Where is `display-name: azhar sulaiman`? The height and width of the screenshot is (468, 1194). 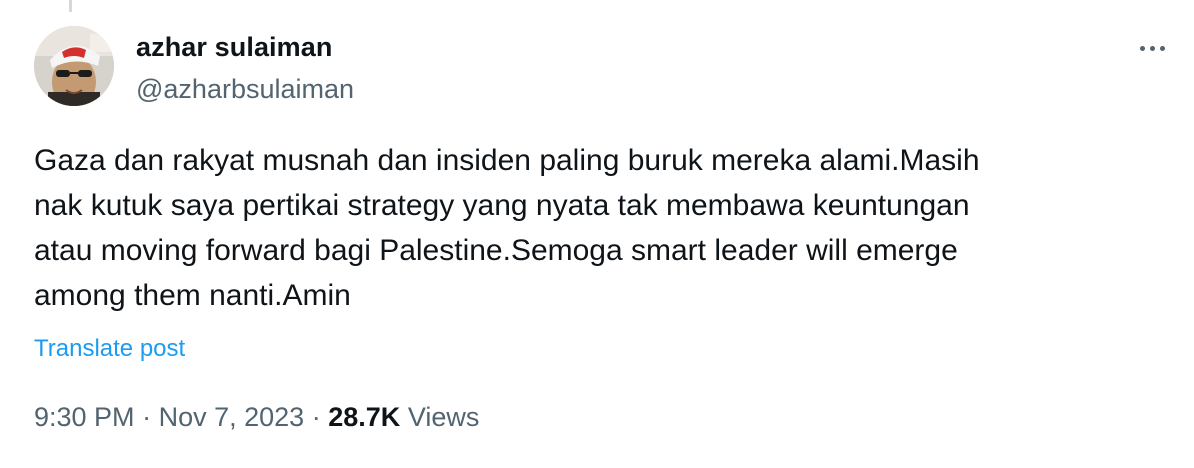
display-name: azhar sulaiman is located at coordinates (245, 47).